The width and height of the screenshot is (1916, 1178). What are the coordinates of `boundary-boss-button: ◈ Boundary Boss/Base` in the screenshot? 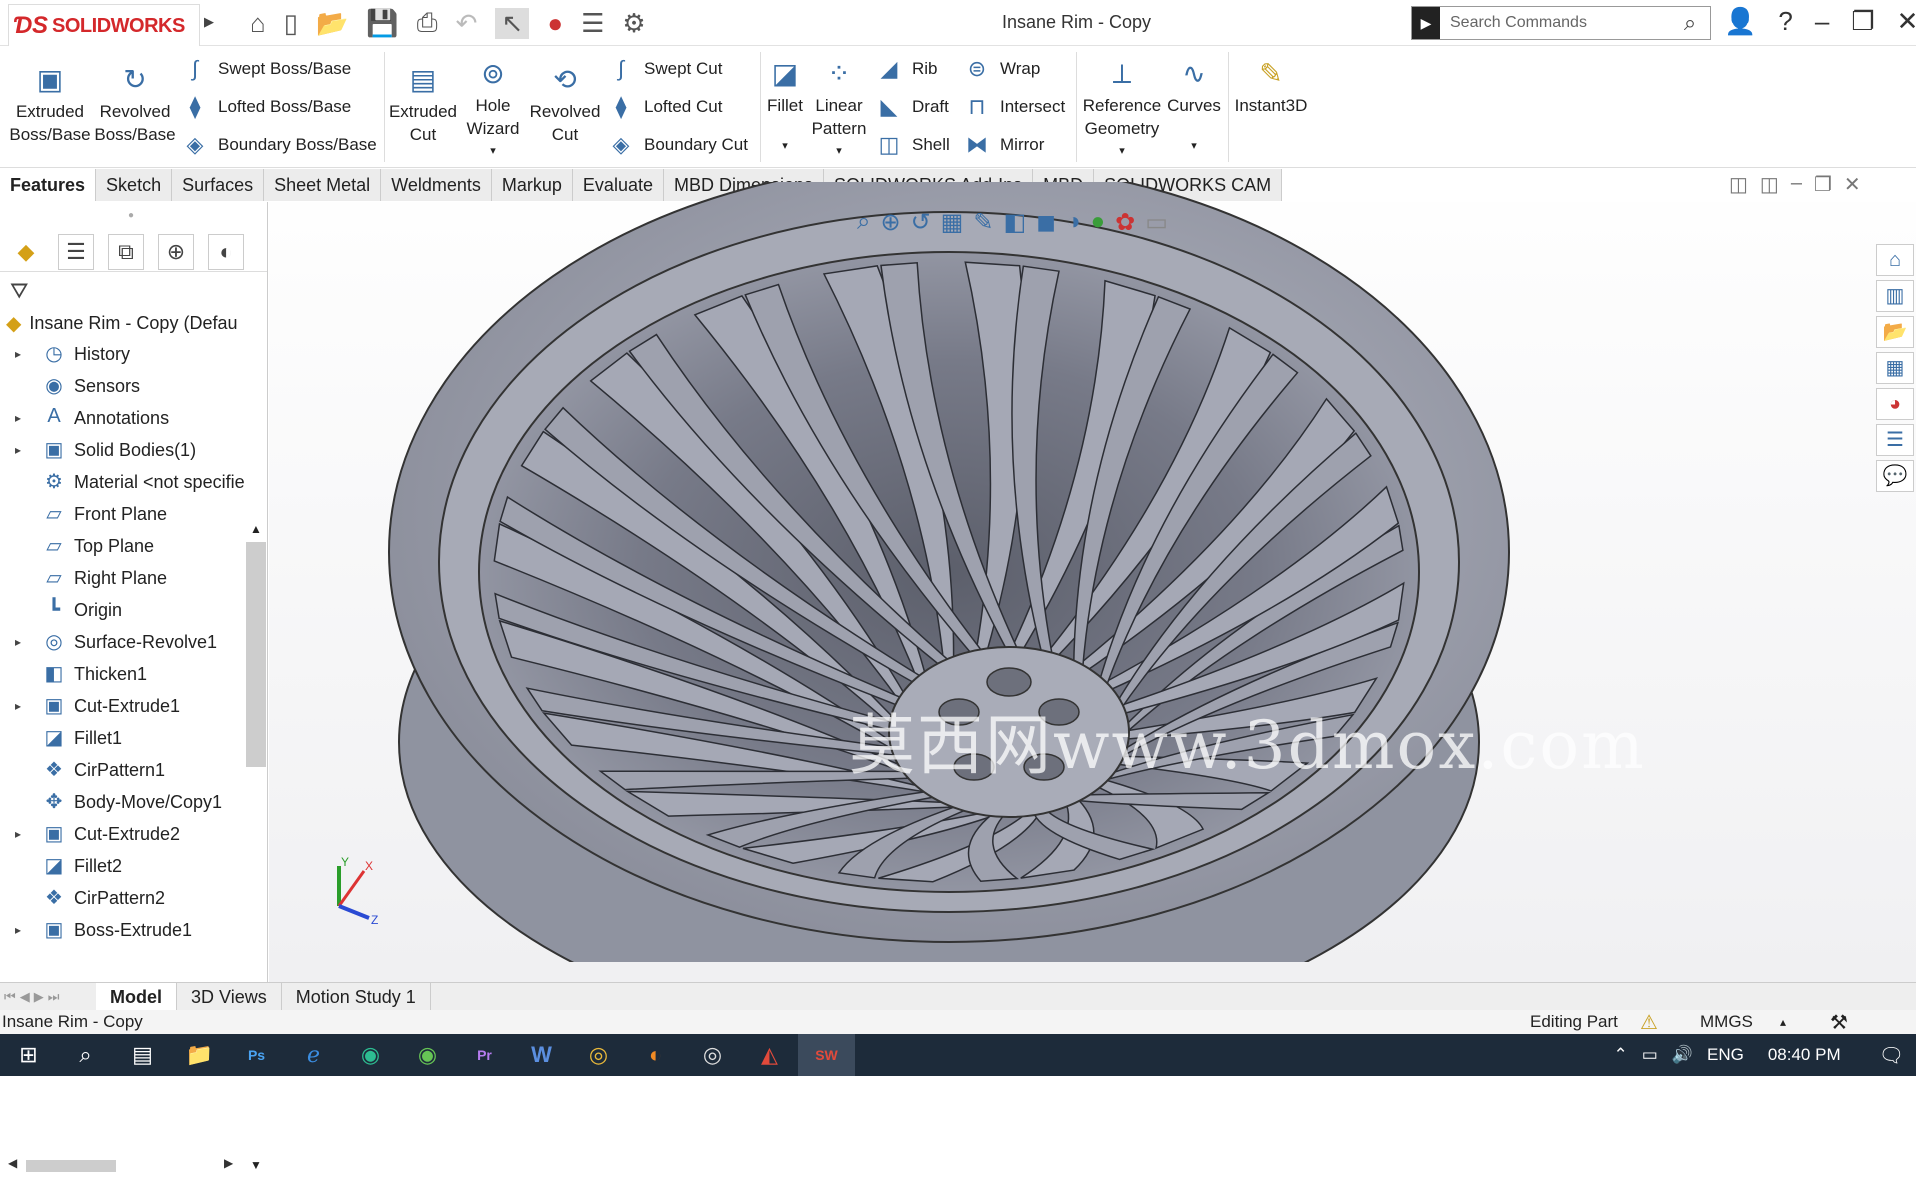 It's located at (278, 145).